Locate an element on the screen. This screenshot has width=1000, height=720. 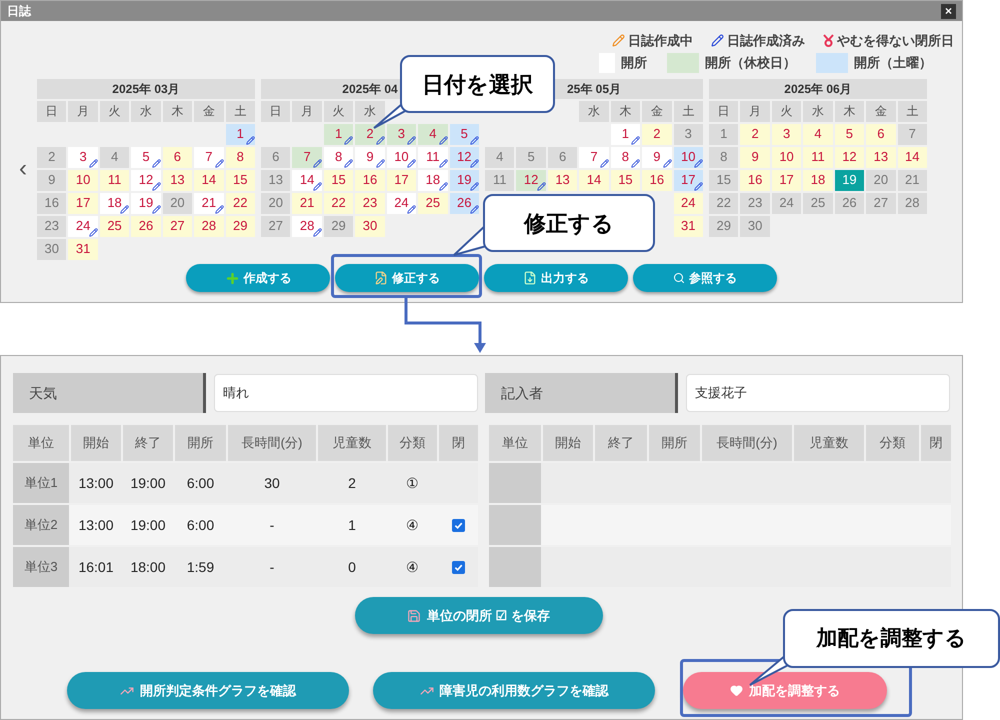
action-button: 出力する is located at coordinates (556, 278).